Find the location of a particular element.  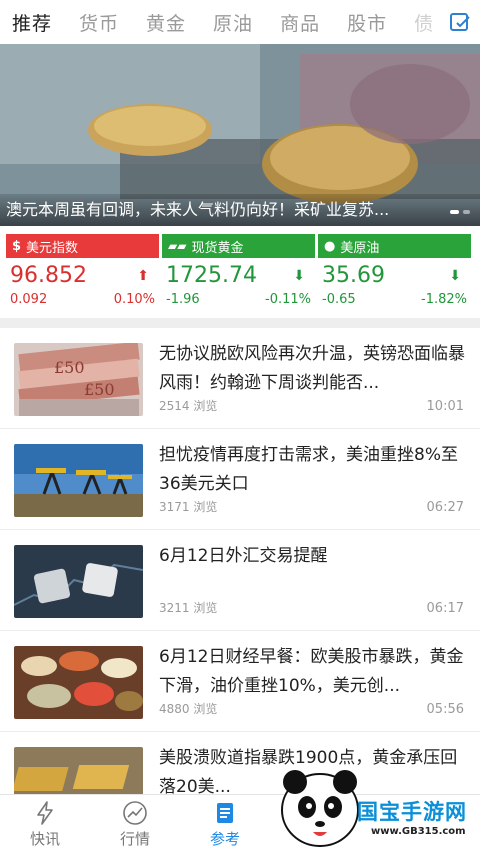

quote-percent: 0.10% is located at coordinates (134, 299).